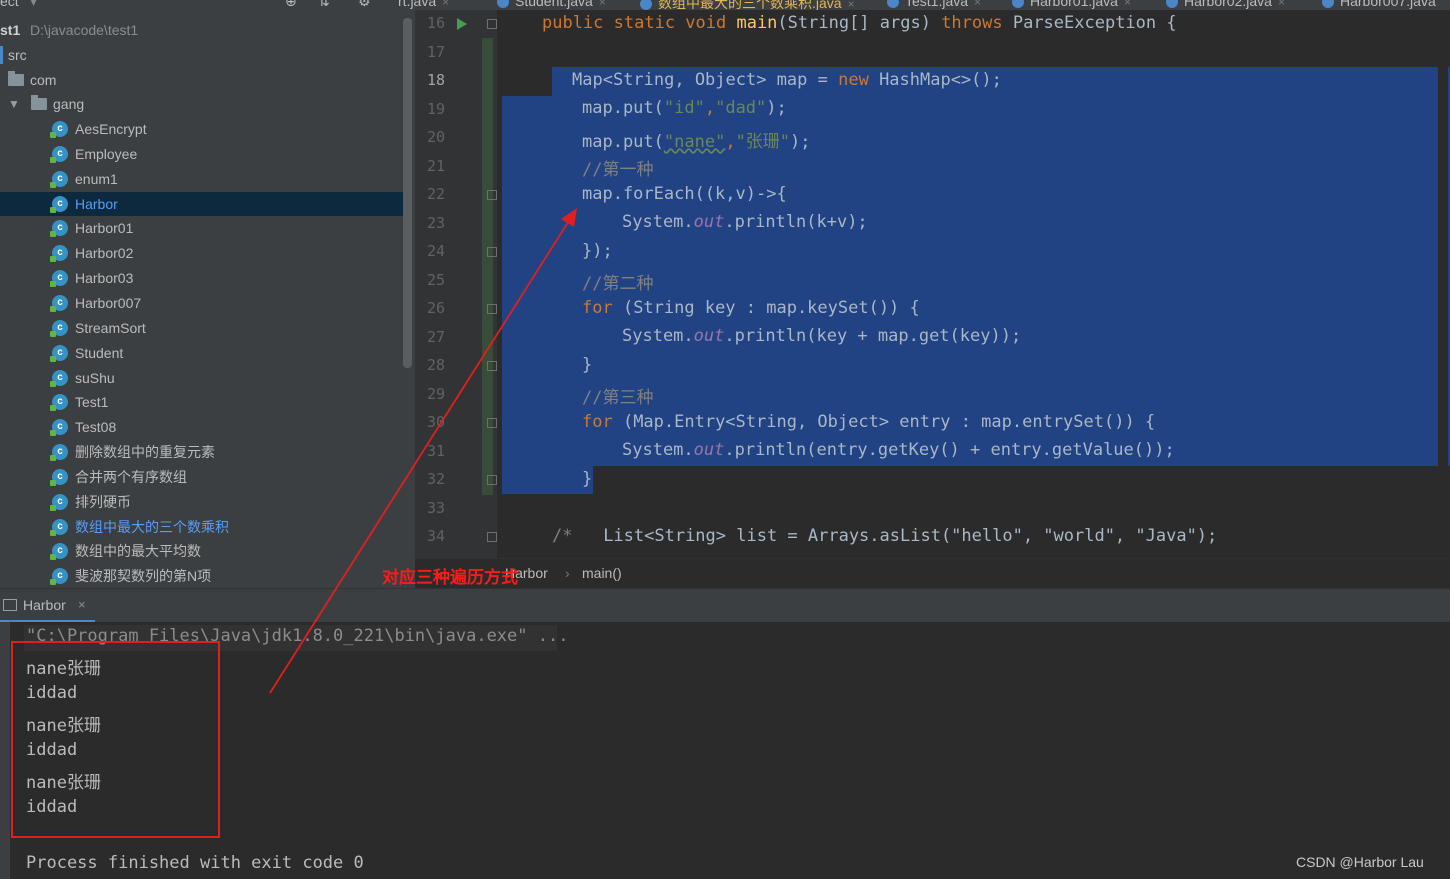 The height and width of the screenshot is (879, 1450). What do you see at coordinates (1225, 4) in the screenshot?
I see `editor-tab: Harbor02.java ×` at bounding box center [1225, 4].